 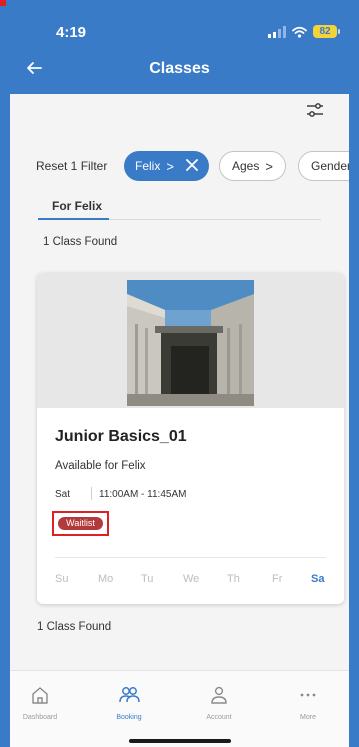 What do you see at coordinates (180, 741) in the screenshot?
I see `home-indicator` at bounding box center [180, 741].